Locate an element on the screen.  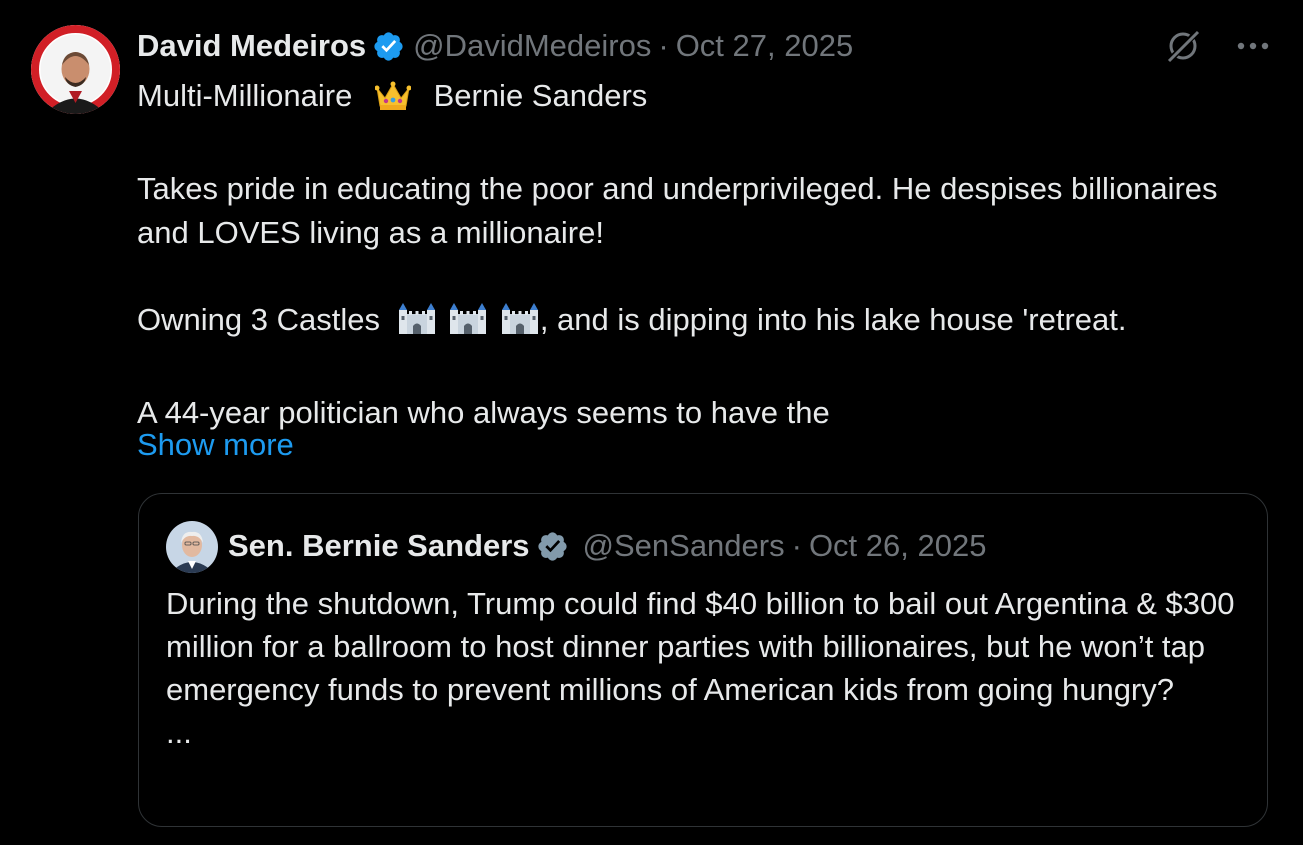
author-handle: @DavidMedeiros is located at coordinates (532, 46).